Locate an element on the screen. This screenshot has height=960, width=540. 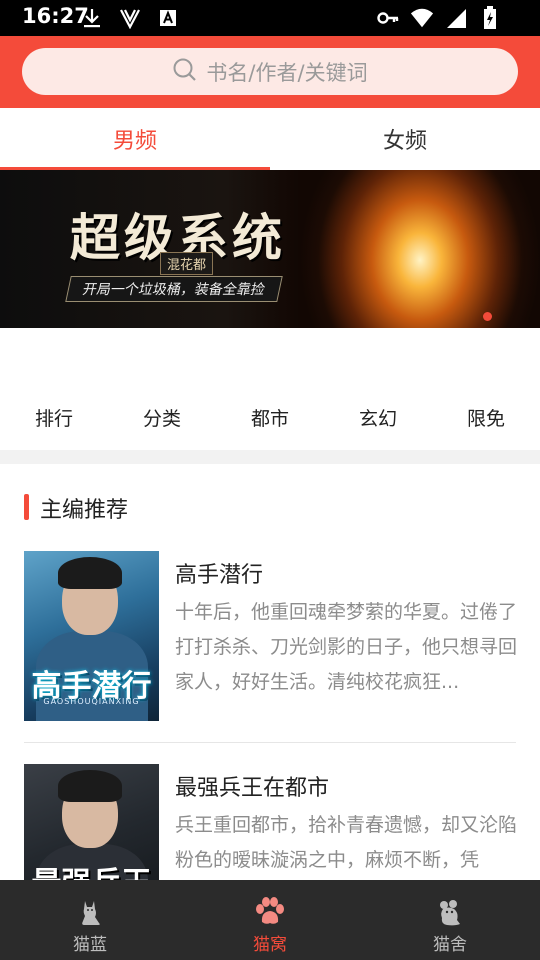
category-ranking: 排行 is located at coordinates (54, 417).